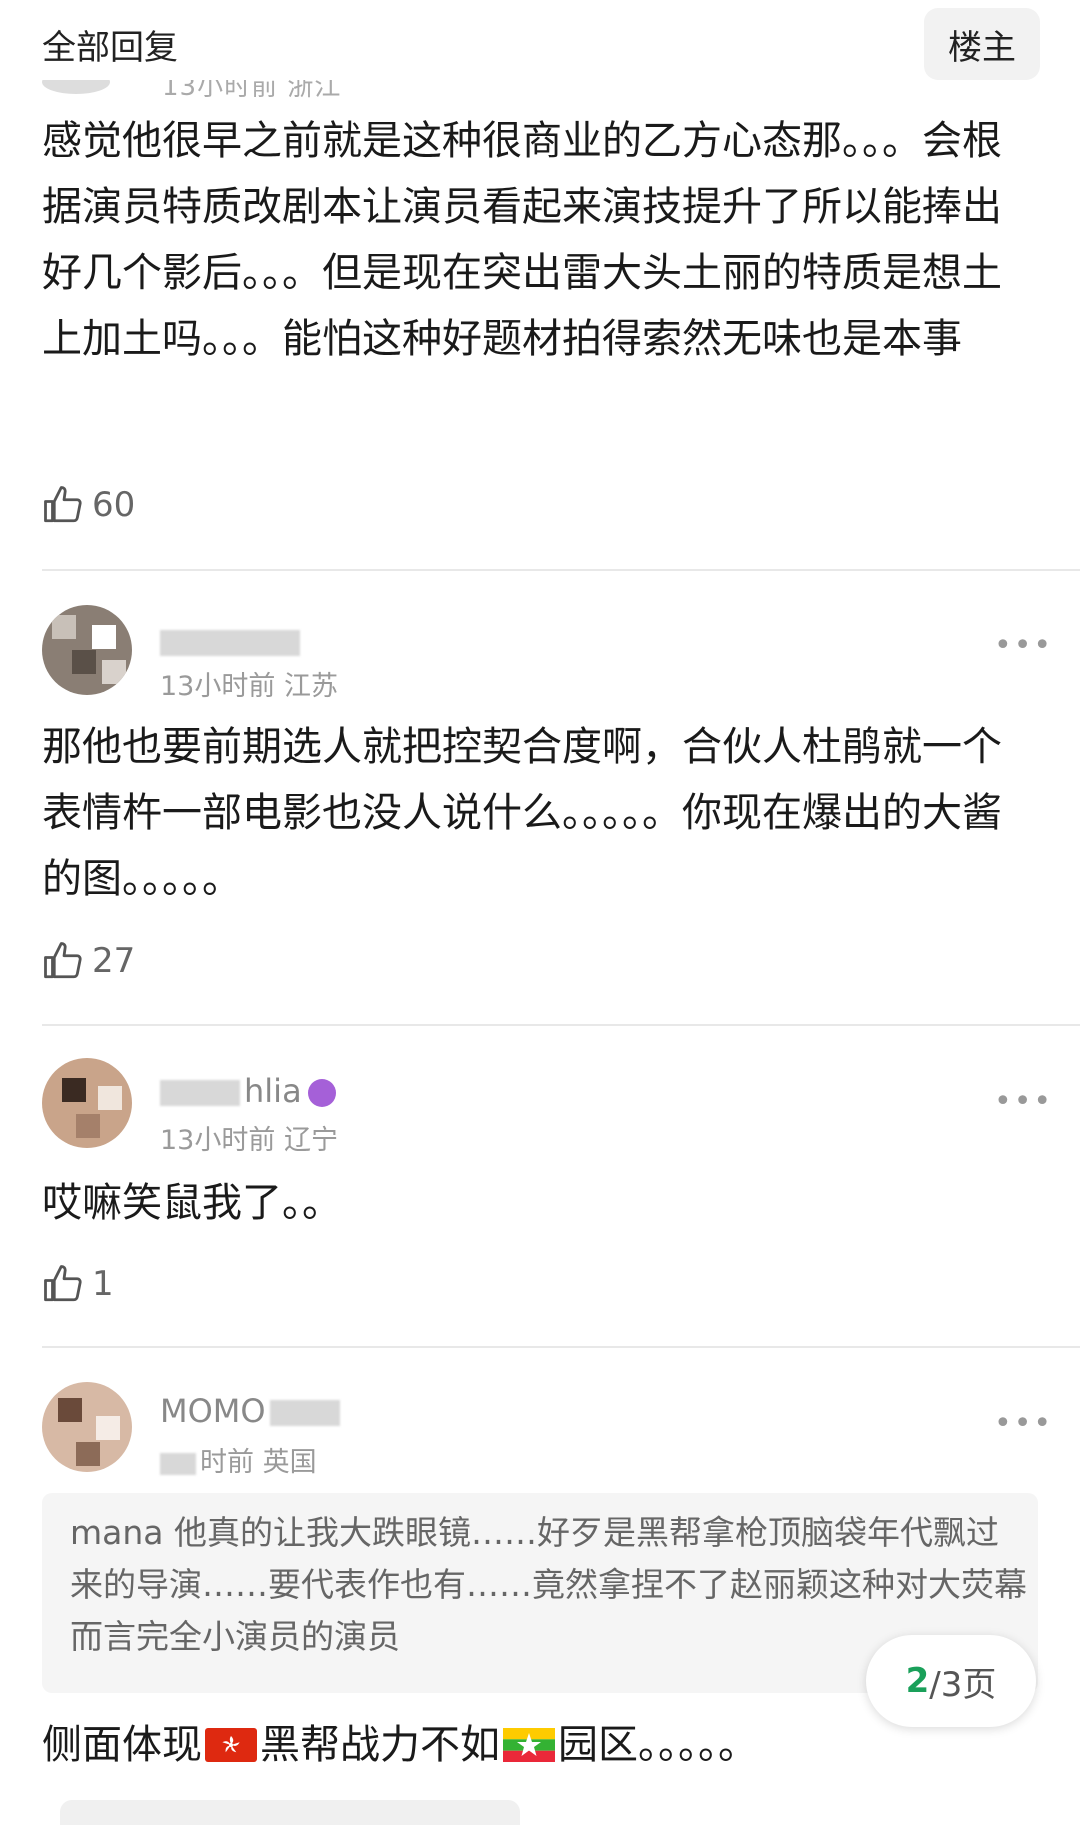 The width and height of the screenshot is (1080, 1825). I want to click on owner-only-button: 楼主, so click(982, 44).